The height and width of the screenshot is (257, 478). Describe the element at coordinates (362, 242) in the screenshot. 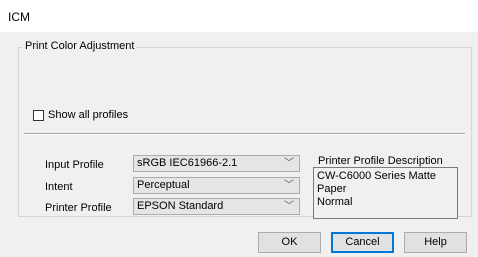

I see `cancel-button: Cancel` at that location.